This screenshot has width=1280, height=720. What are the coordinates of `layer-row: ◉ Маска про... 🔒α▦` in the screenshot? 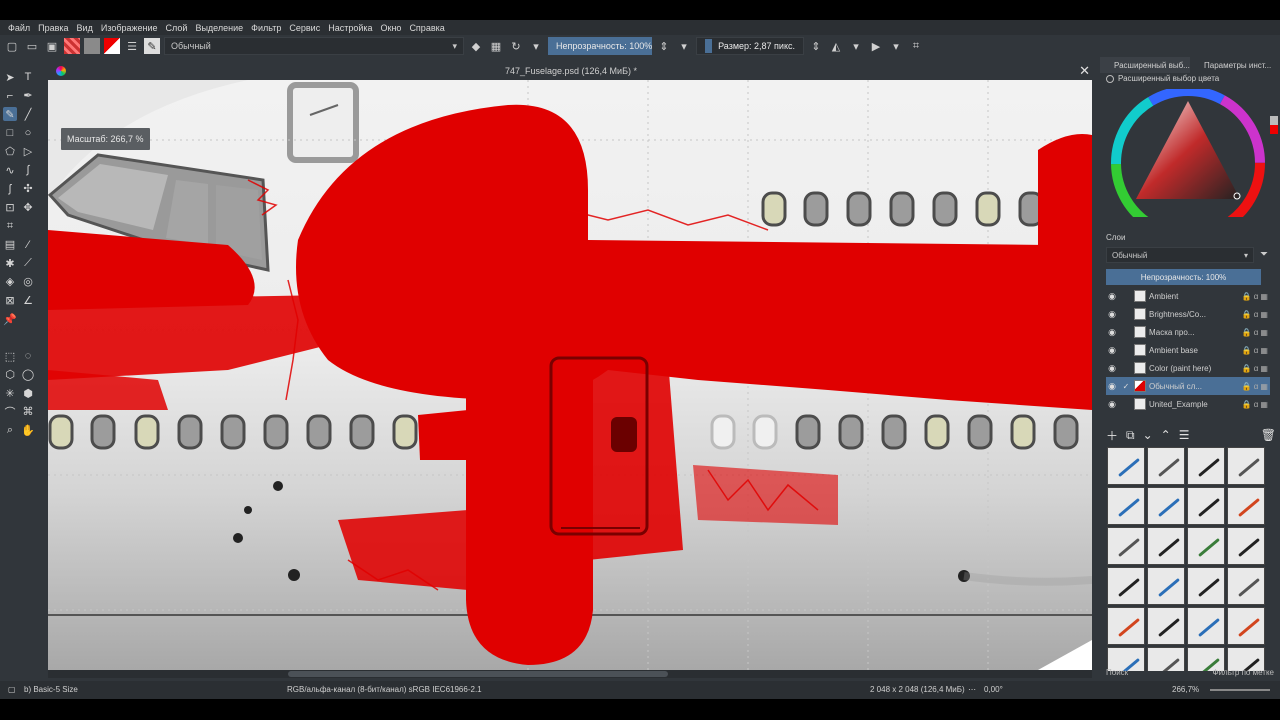 It's located at (1188, 332).